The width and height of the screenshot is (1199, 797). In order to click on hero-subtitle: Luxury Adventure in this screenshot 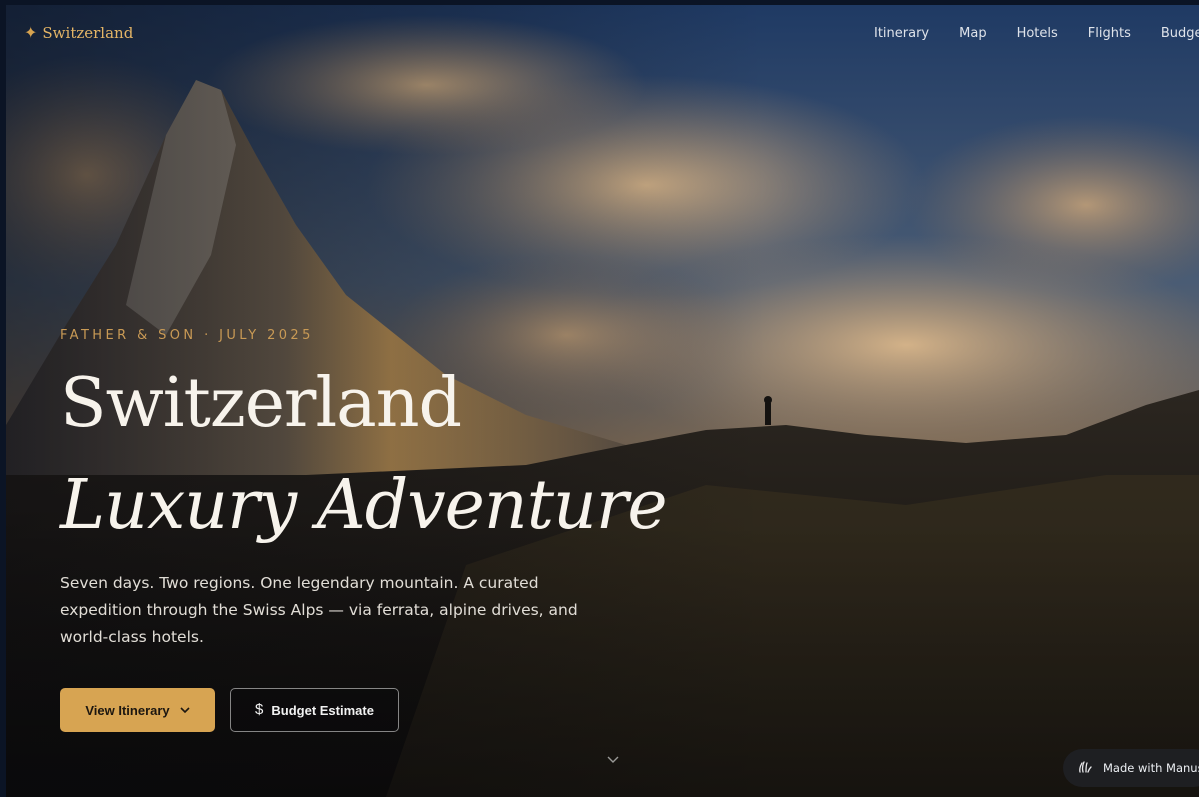, I will do `click(364, 505)`.